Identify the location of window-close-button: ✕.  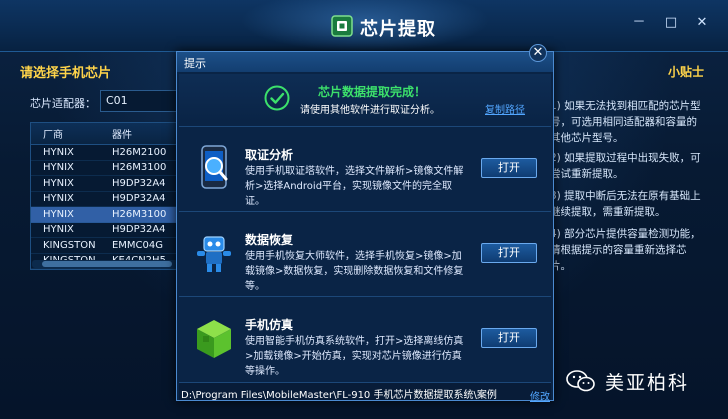
(702, 23).